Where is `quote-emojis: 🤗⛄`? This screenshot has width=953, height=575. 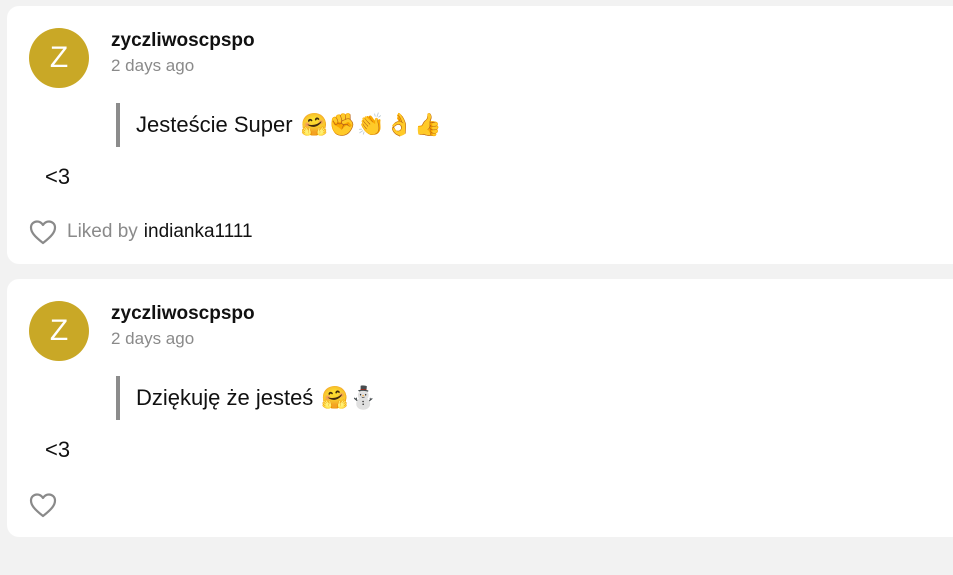 quote-emojis: 🤗⛄ is located at coordinates (350, 397).